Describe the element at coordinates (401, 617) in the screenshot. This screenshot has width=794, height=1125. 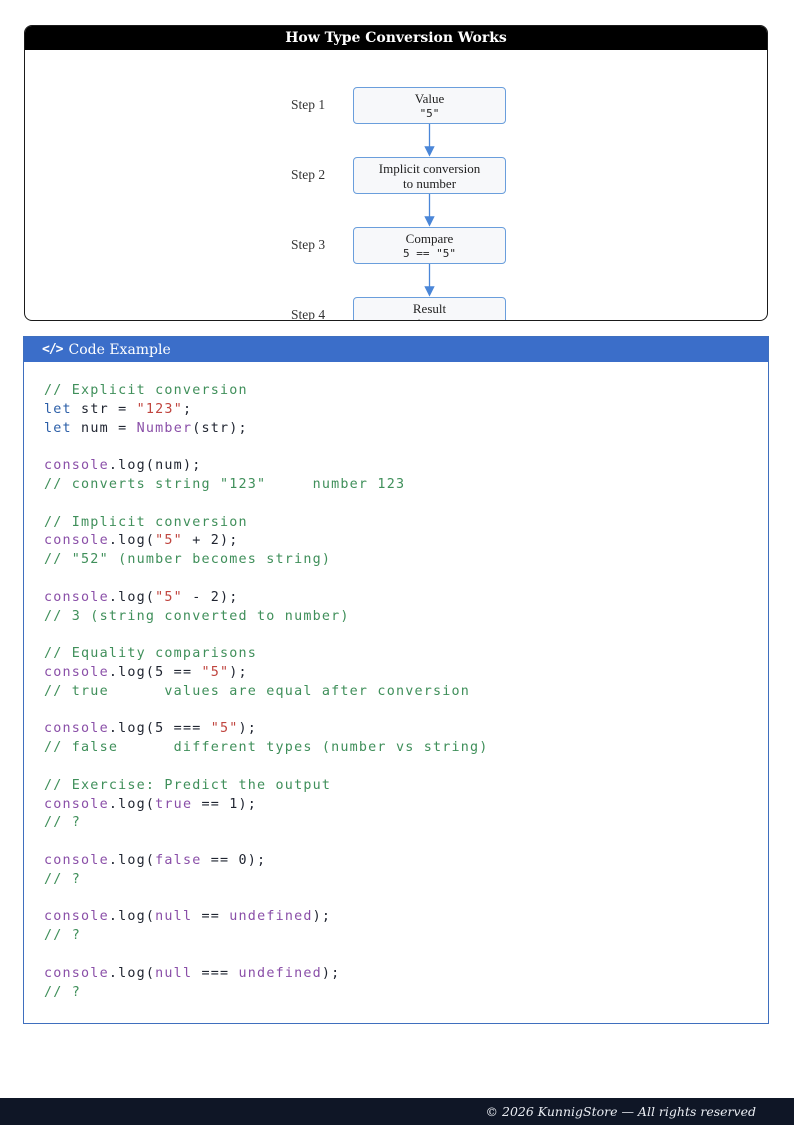
I see `code-line: // 3 (string converted to number)` at that location.